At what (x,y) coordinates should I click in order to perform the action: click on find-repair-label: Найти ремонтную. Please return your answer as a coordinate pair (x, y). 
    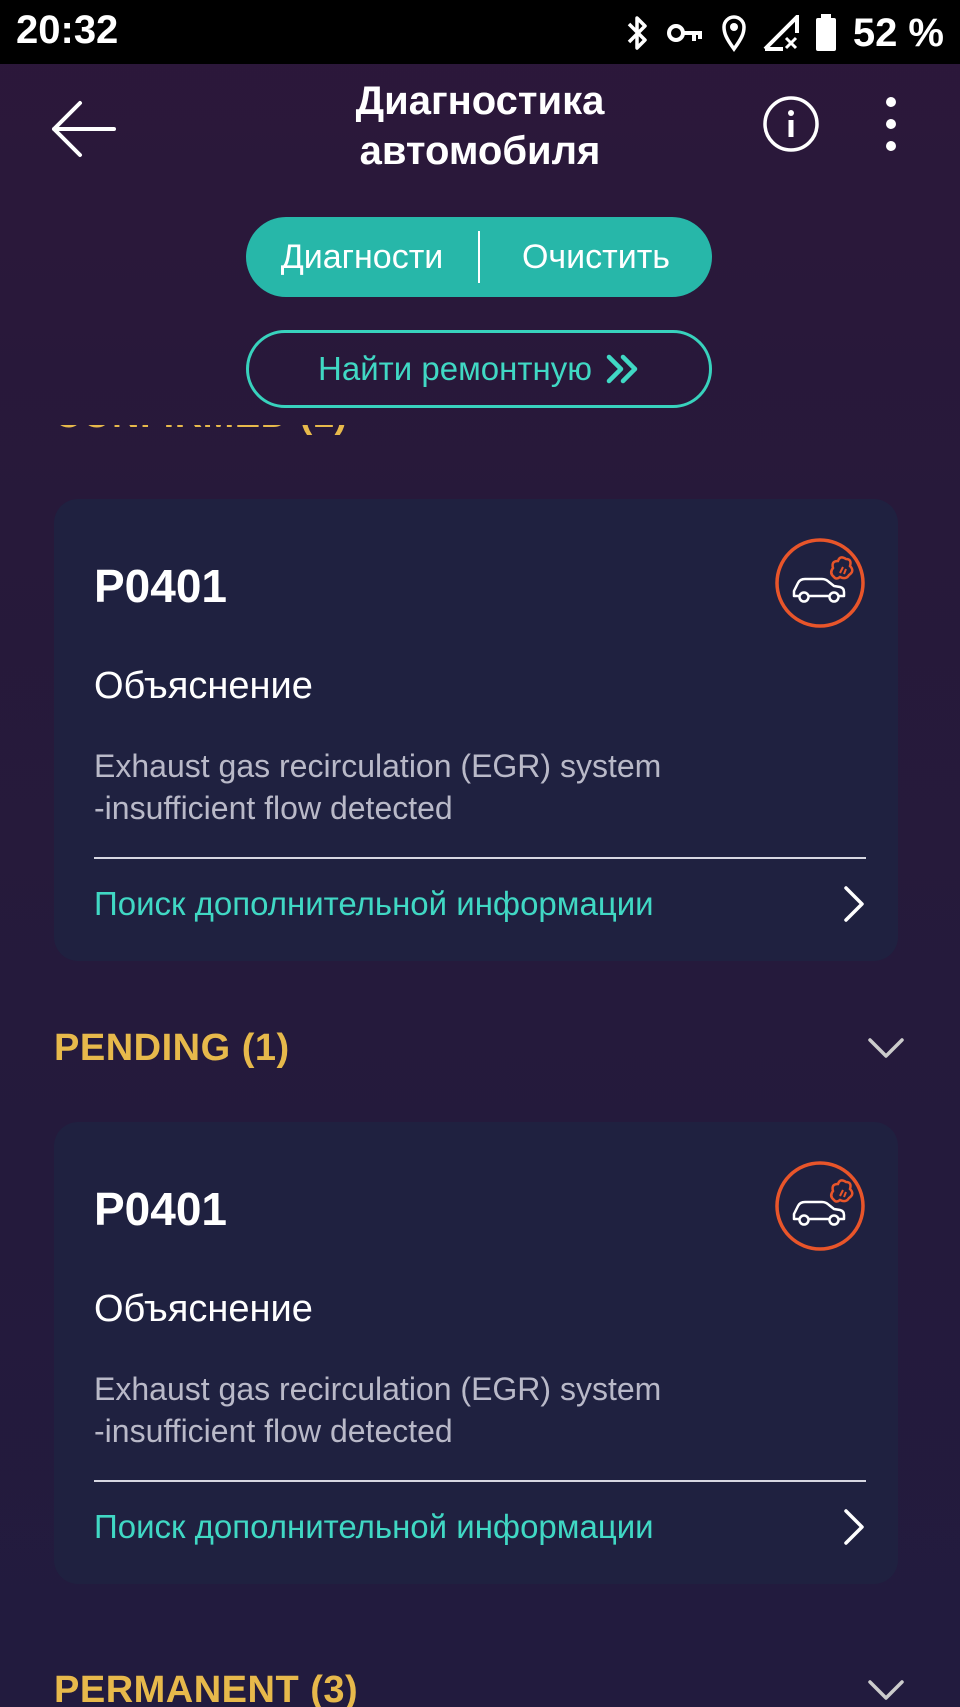
    Looking at the image, I should click on (455, 368).